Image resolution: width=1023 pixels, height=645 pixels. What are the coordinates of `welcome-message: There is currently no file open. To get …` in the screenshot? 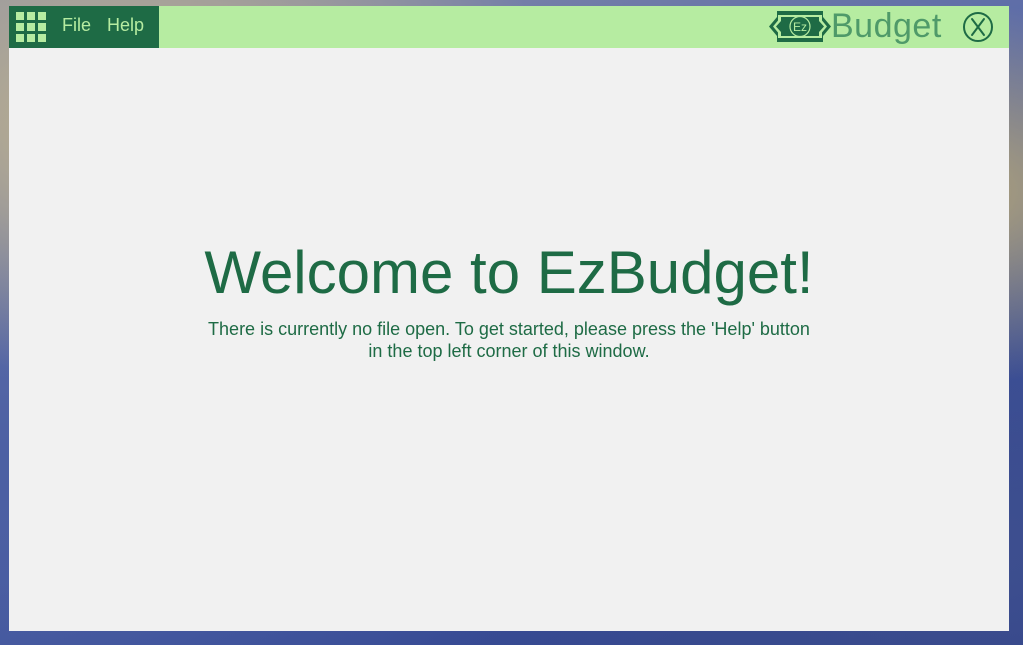 It's located at (509, 340).